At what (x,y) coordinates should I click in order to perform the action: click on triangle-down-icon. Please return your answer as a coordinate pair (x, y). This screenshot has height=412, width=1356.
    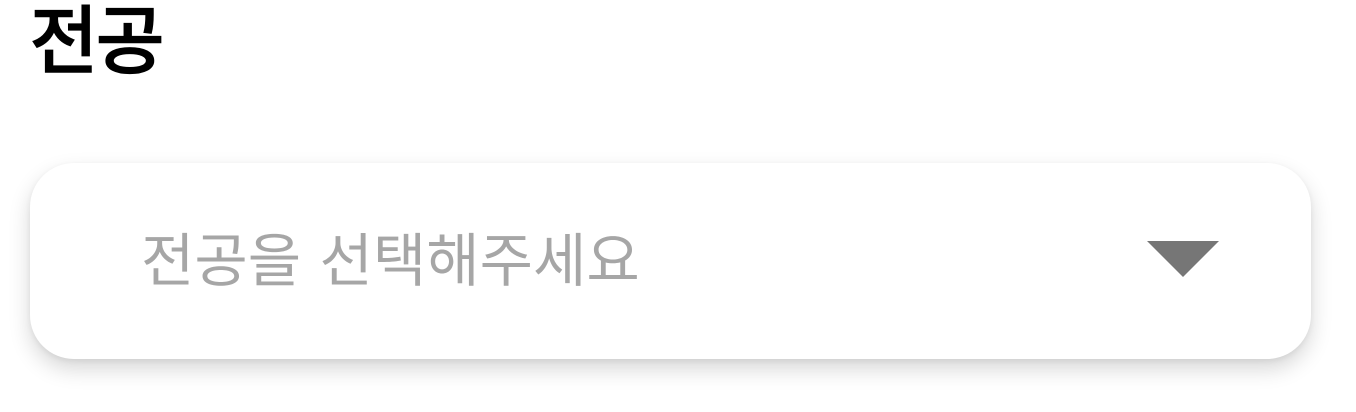
    Looking at the image, I should click on (1183, 259).